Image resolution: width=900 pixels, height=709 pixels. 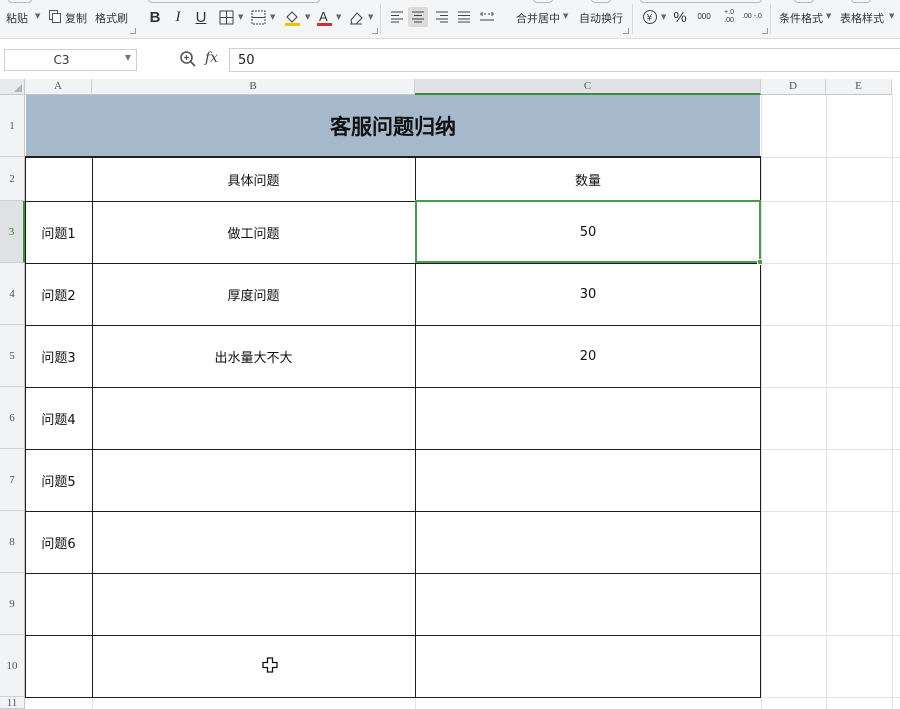 I want to click on row-header-11: 11, so click(x=12, y=703).